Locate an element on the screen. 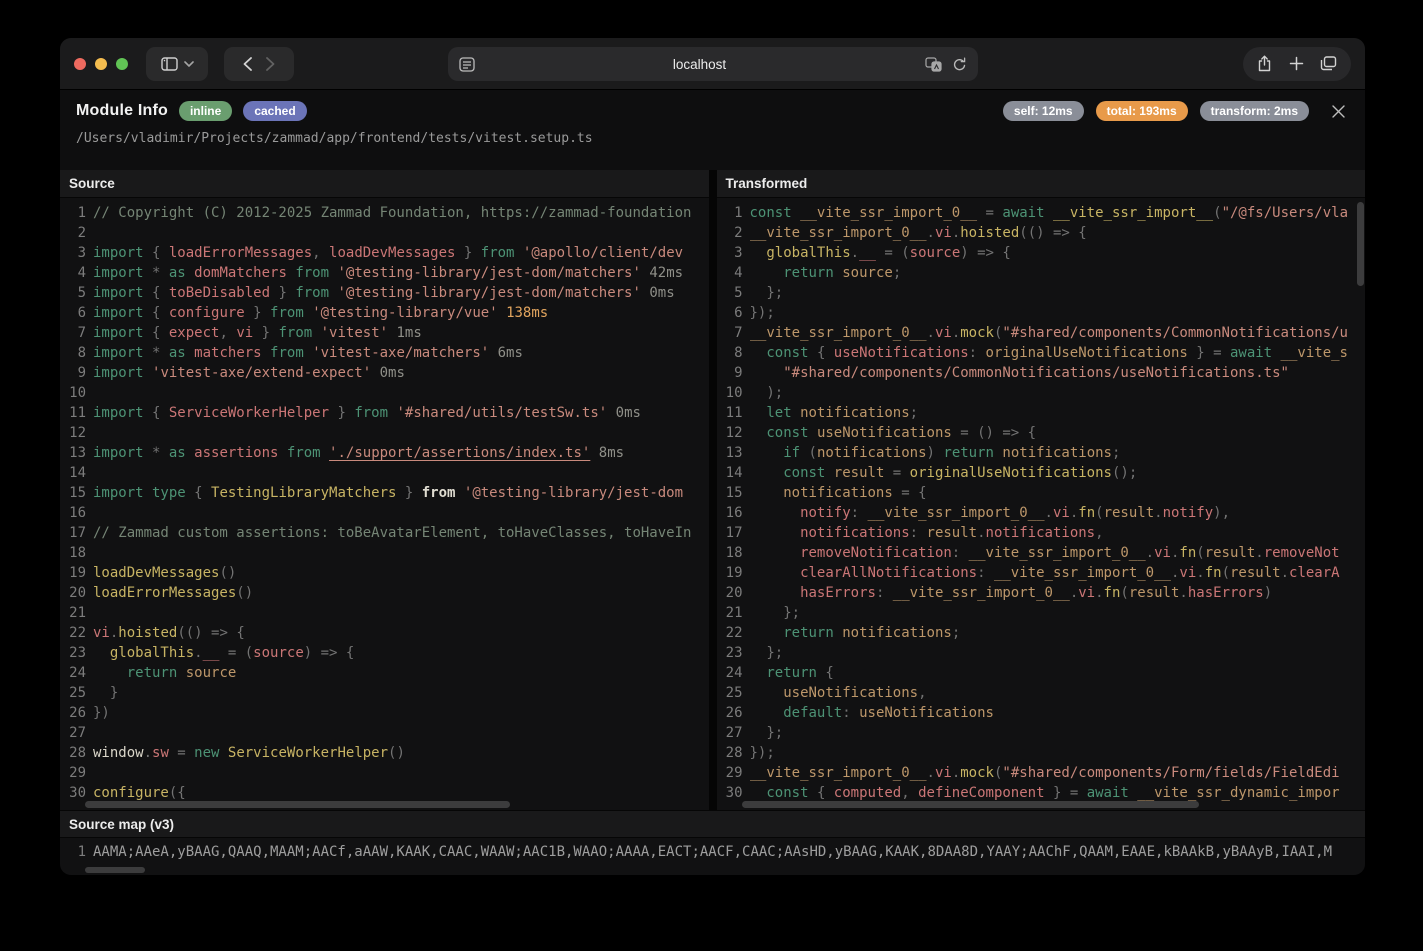 The height and width of the screenshot is (951, 1423). forward-button is located at coordinates (270, 63).